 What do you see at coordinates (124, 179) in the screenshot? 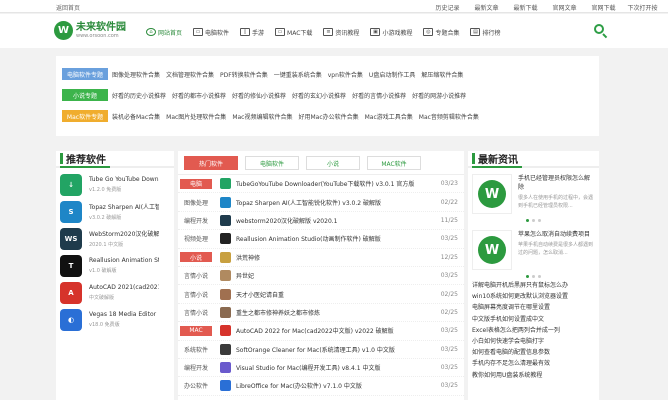
I see `recommend-item-name: Tube Go YouTube Downloader` at bounding box center [124, 179].